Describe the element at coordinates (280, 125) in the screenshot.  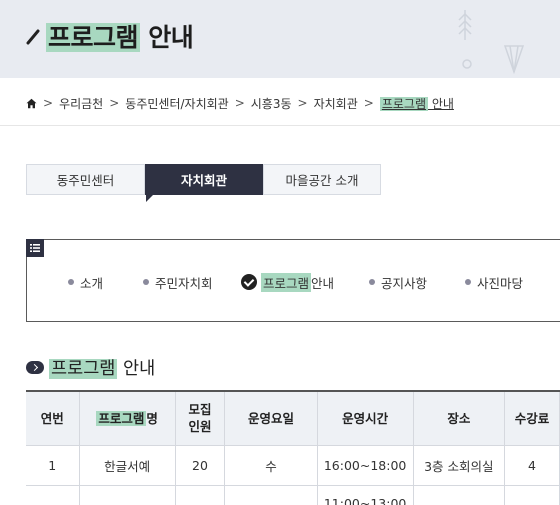
I see `divider` at that location.